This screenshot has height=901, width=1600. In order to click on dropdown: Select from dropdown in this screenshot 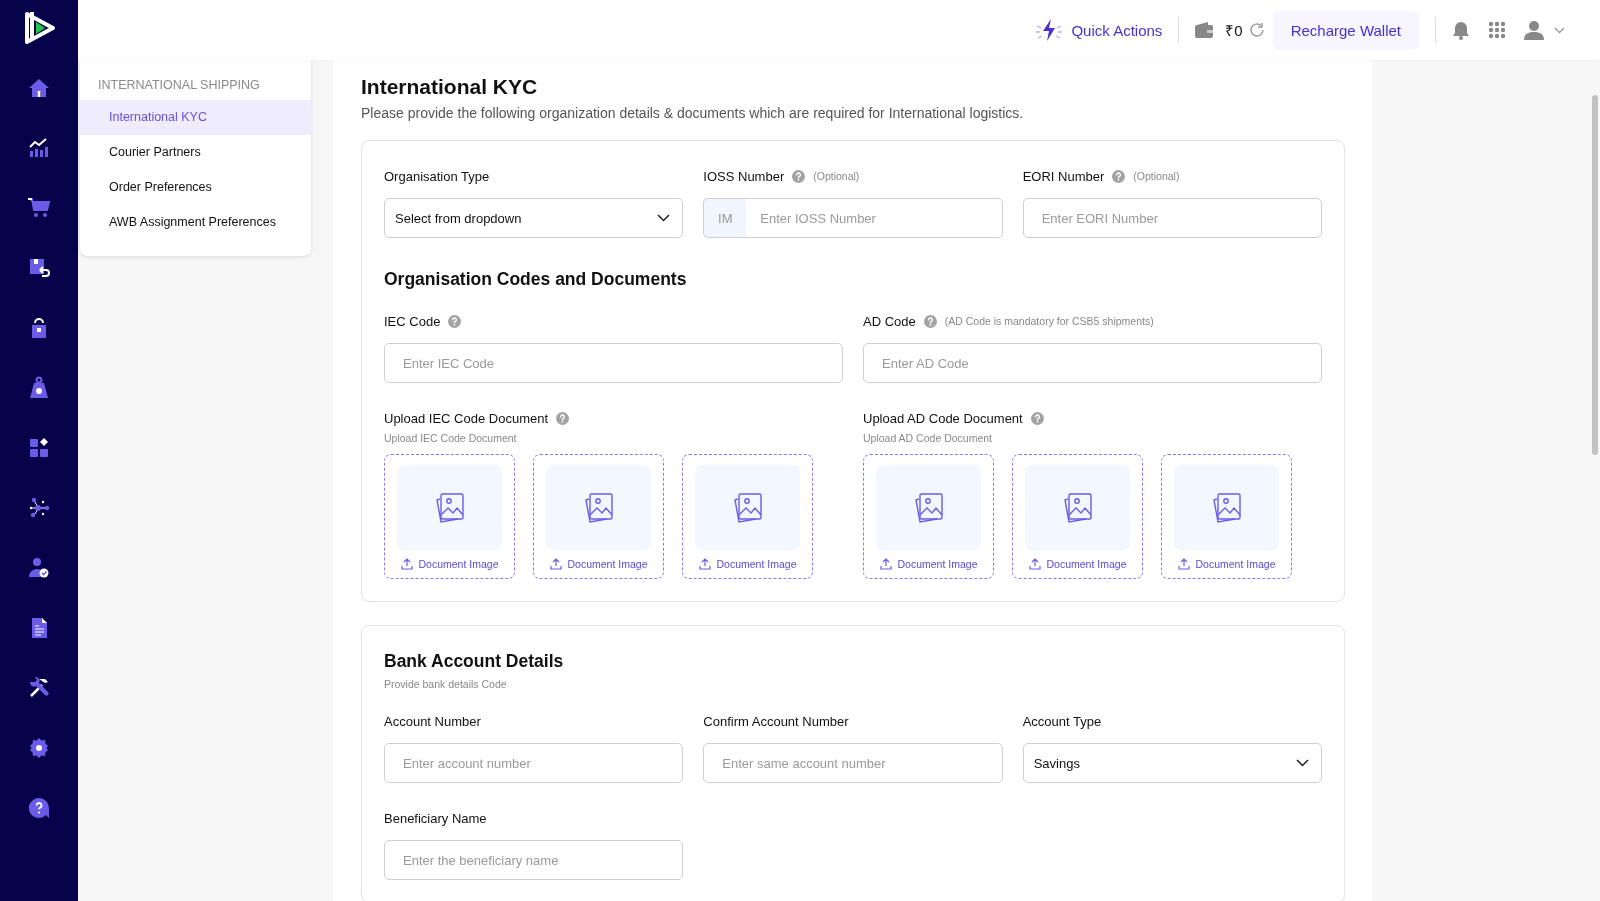, I will do `click(534, 218)`.